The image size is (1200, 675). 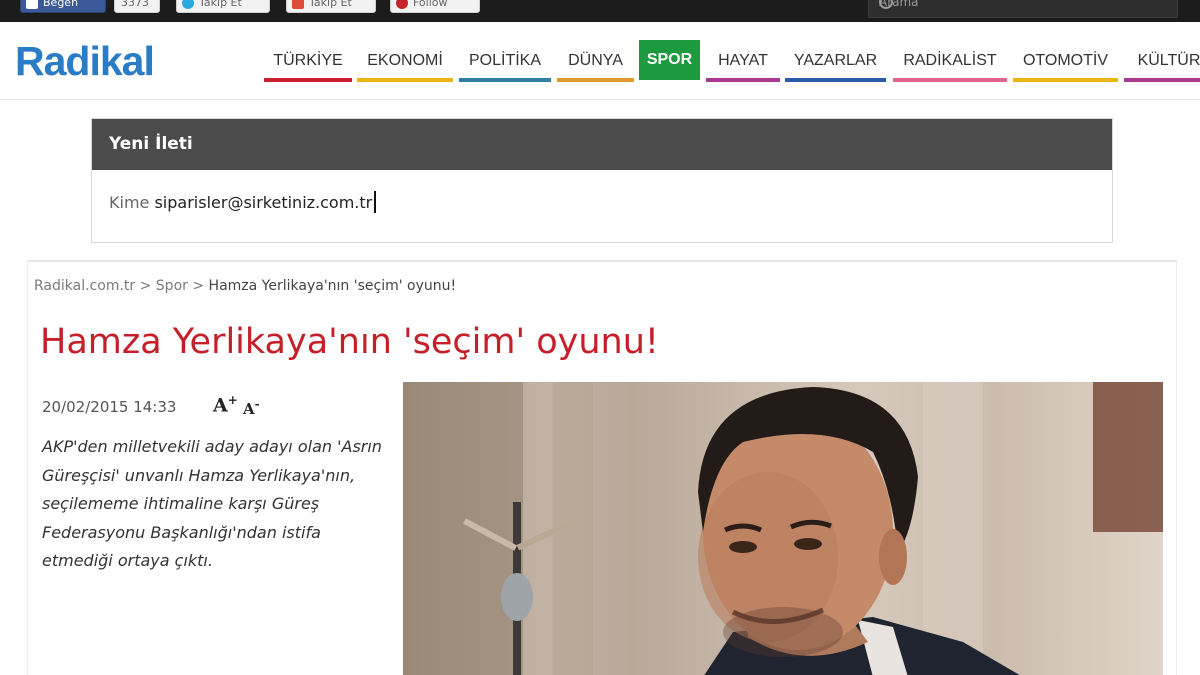 I want to click on facebook-like-label: Beğen, so click(x=61, y=4).